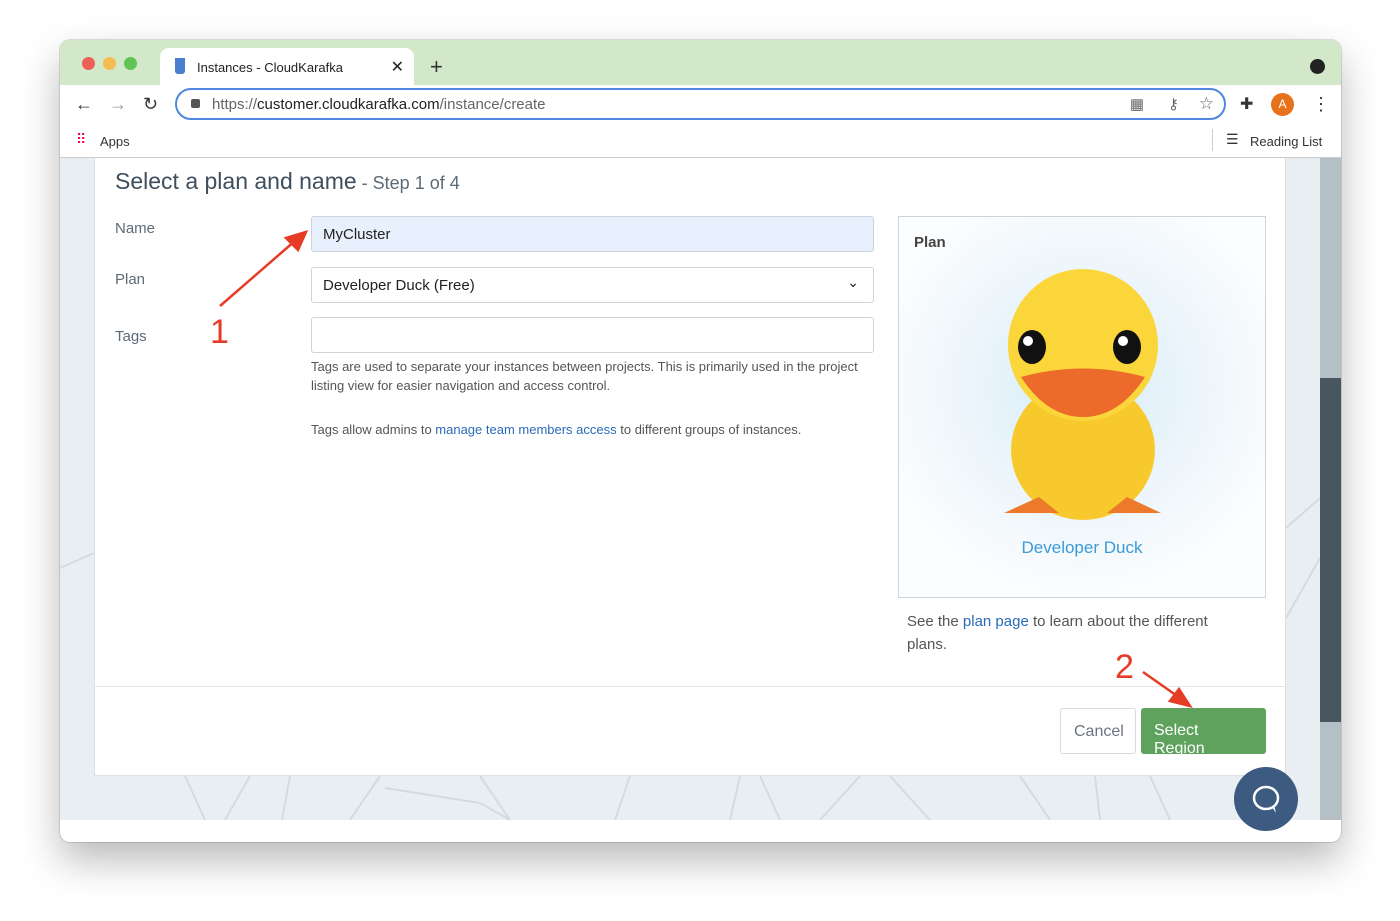 The image size is (1400, 921). Describe the element at coordinates (397, 67) in the screenshot. I see `close-tab-icon: ✕` at that location.